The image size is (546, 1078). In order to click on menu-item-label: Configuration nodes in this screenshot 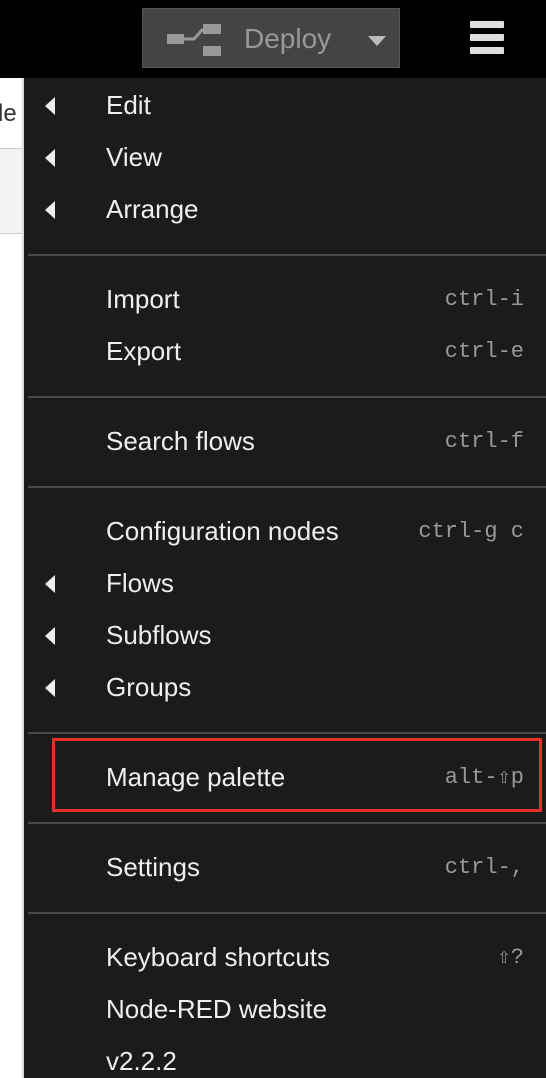, I will do `click(222, 531)`.